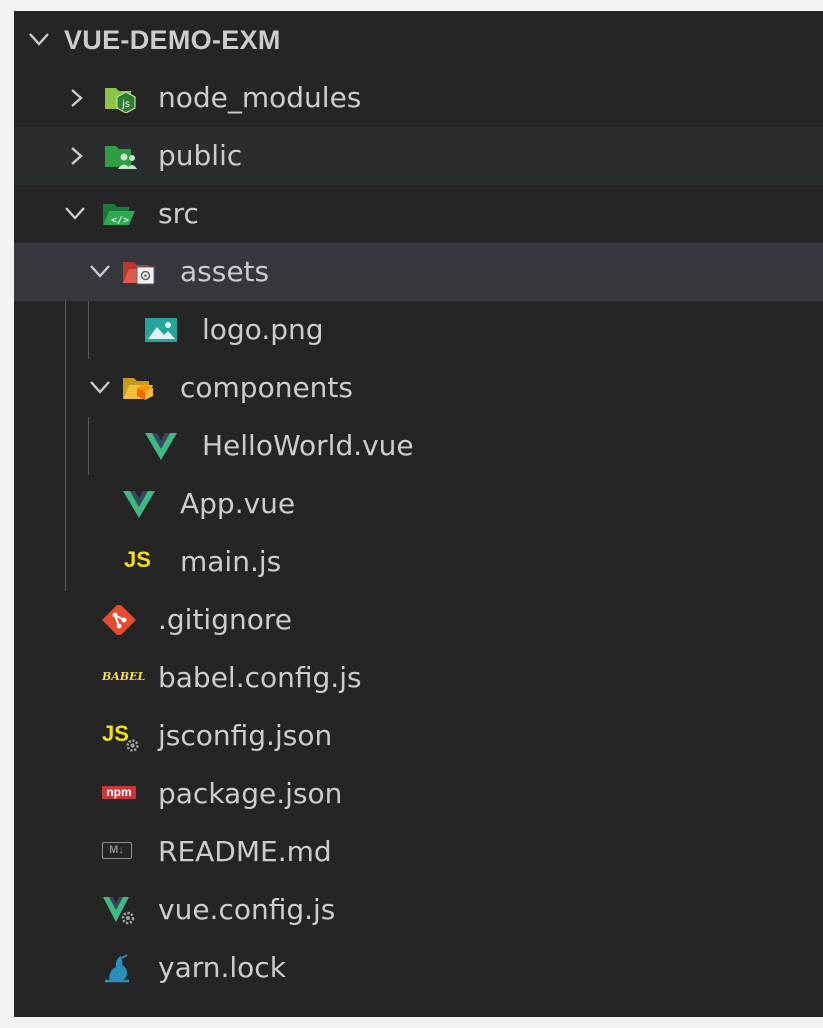 The height and width of the screenshot is (1028, 823). What do you see at coordinates (418, 620) in the screenshot?
I see `tree-item-gitignore: .gitignore` at bounding box center [418, 620].